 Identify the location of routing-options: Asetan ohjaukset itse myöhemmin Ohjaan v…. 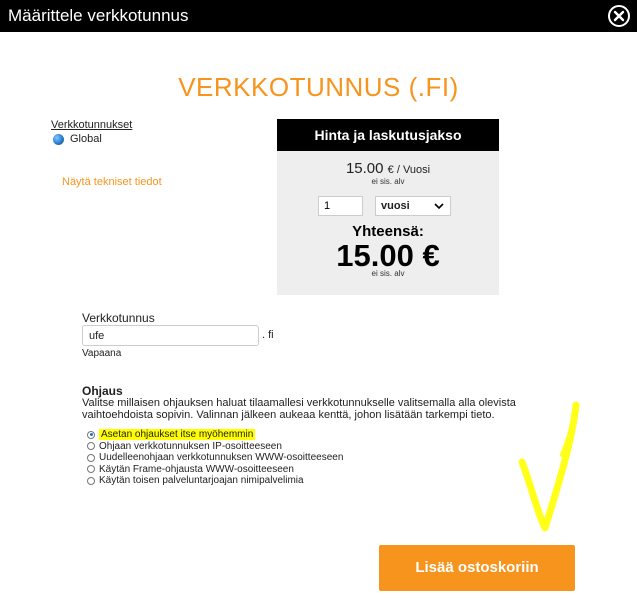
(215, 458).